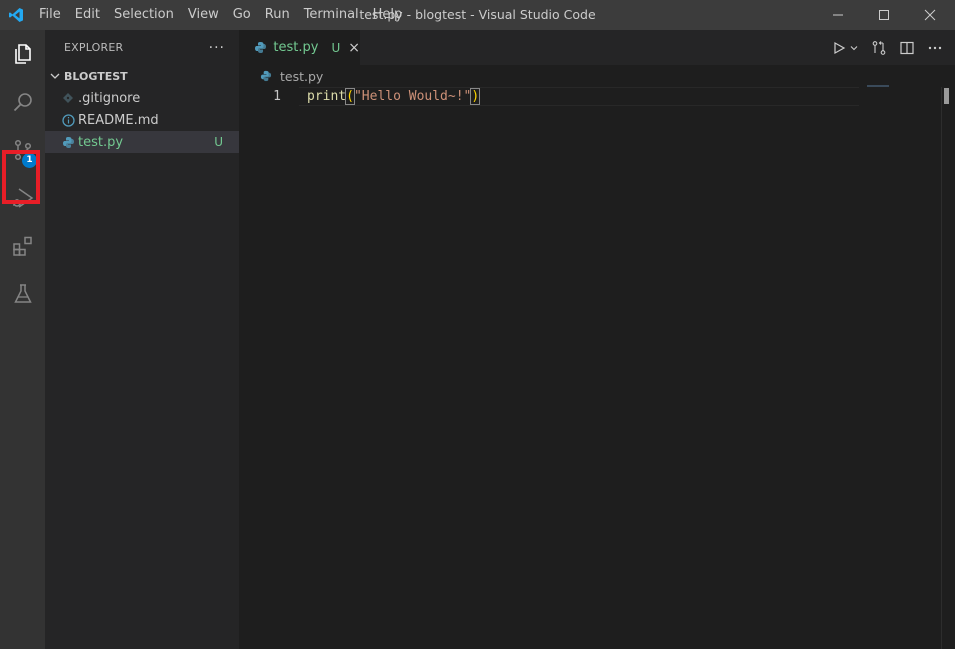  I want to click on file-readme: README.md, so click(142, 120).